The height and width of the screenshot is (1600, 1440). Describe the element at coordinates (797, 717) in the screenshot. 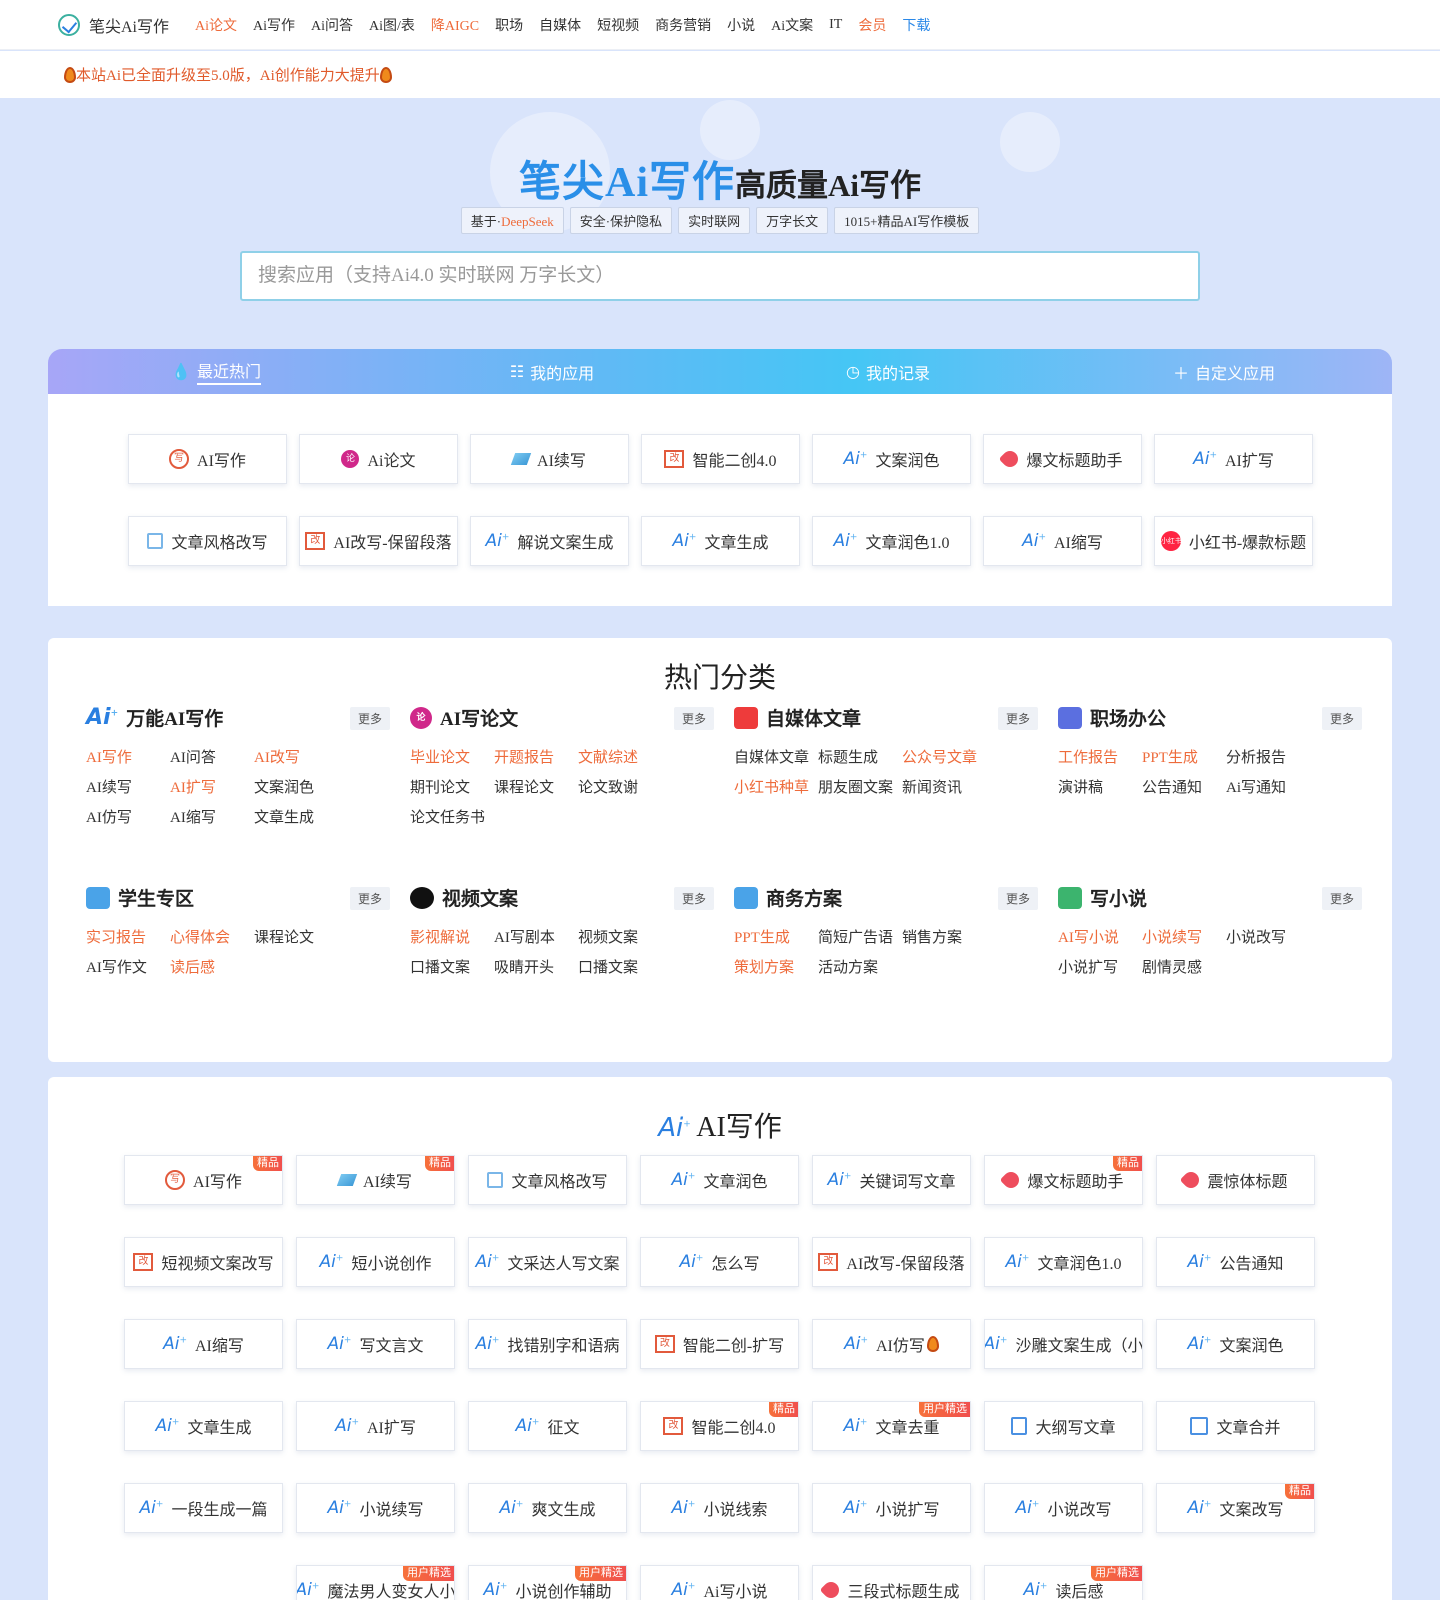

I see `category-heading: 自媒体文章` at that location.